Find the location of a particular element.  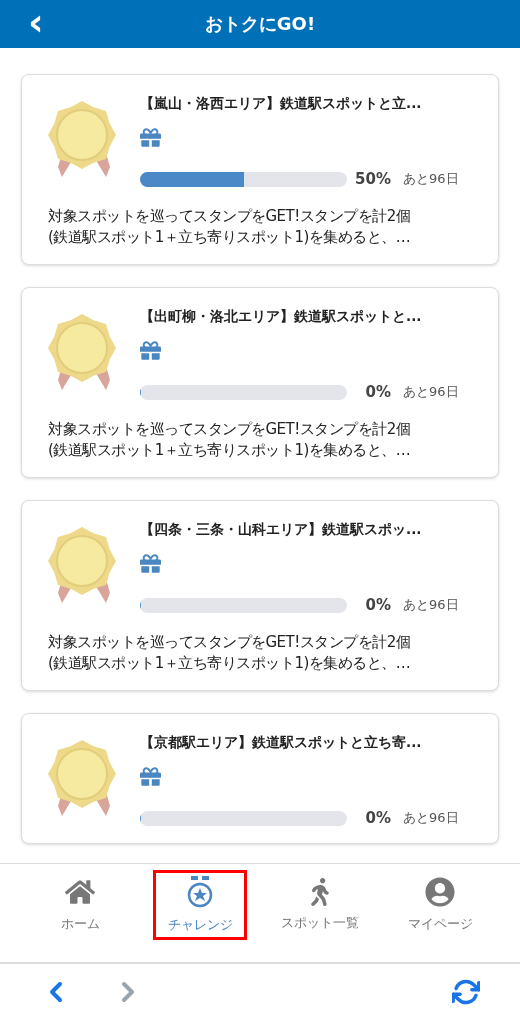

medal-icon is located at coordinates (200, 892).